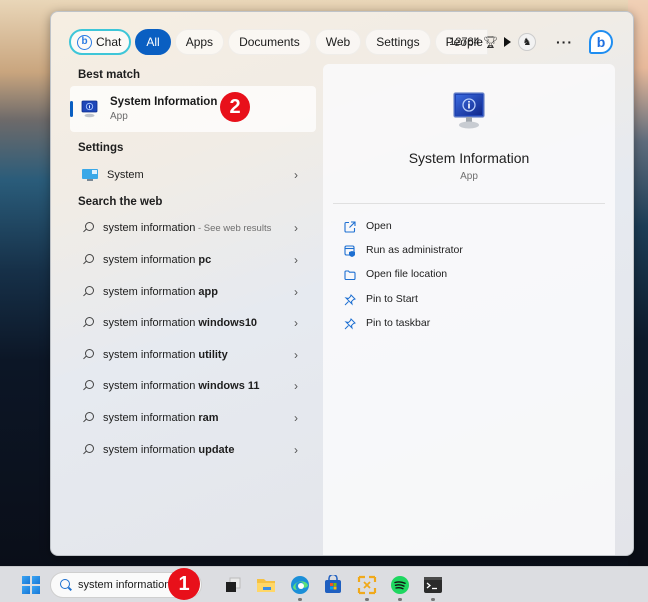 This screenshot has height=602, width=648. What do you see at coordinates (300, 587) in the screenshot?
I see `edge-icon` at bounding box center [300, 587].